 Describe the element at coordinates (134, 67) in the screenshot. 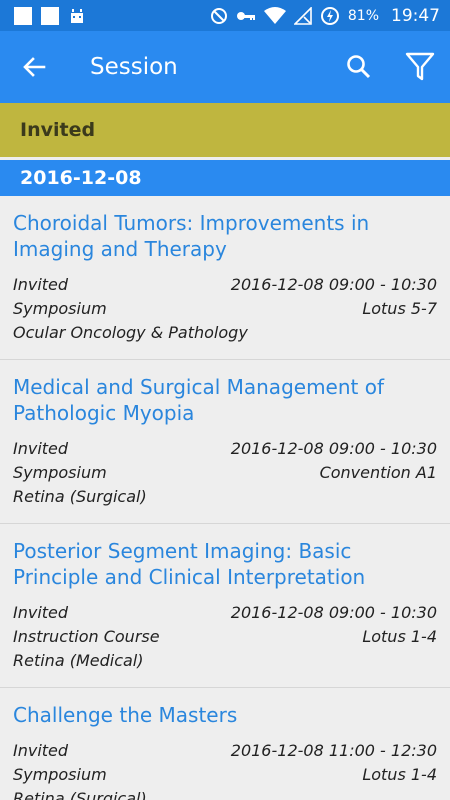

I see `page-title: Session` at that location.